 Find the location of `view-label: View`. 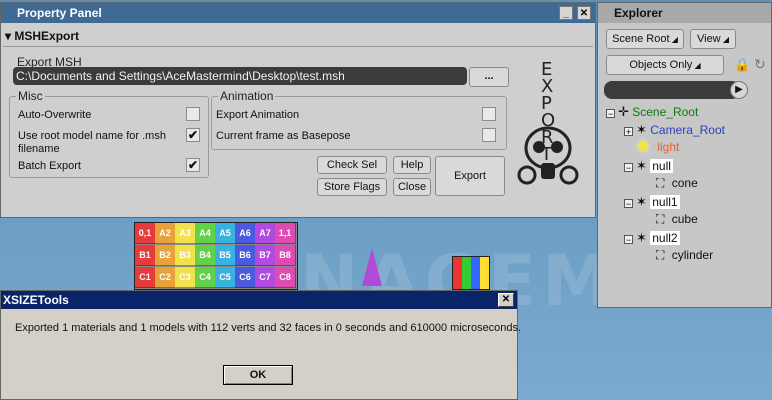

view-label: View is located at coordinates (708, 39).